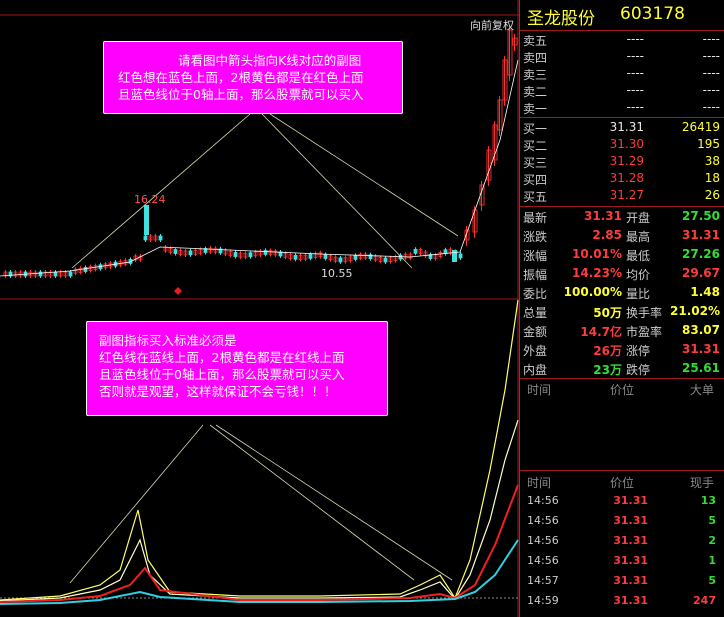 This screenshot has height=617, width=724. I want to click on callout-bottom-line: 且蓝色线位于0轴上面，那么股票就可以买入, so click(222, 374).